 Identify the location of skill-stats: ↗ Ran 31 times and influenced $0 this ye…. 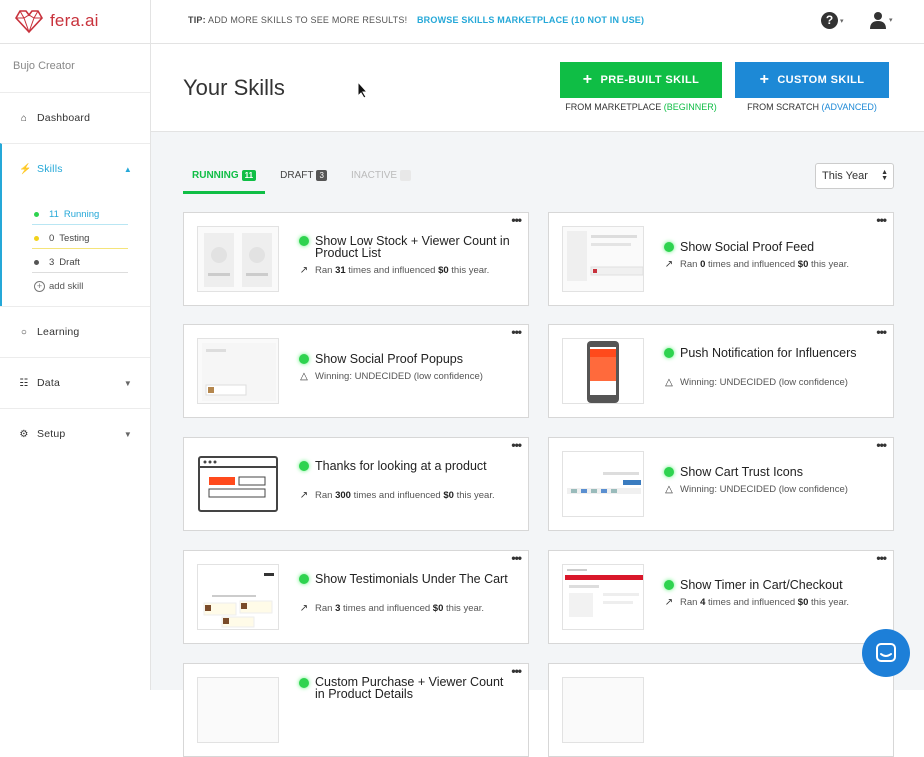
(394, 270).